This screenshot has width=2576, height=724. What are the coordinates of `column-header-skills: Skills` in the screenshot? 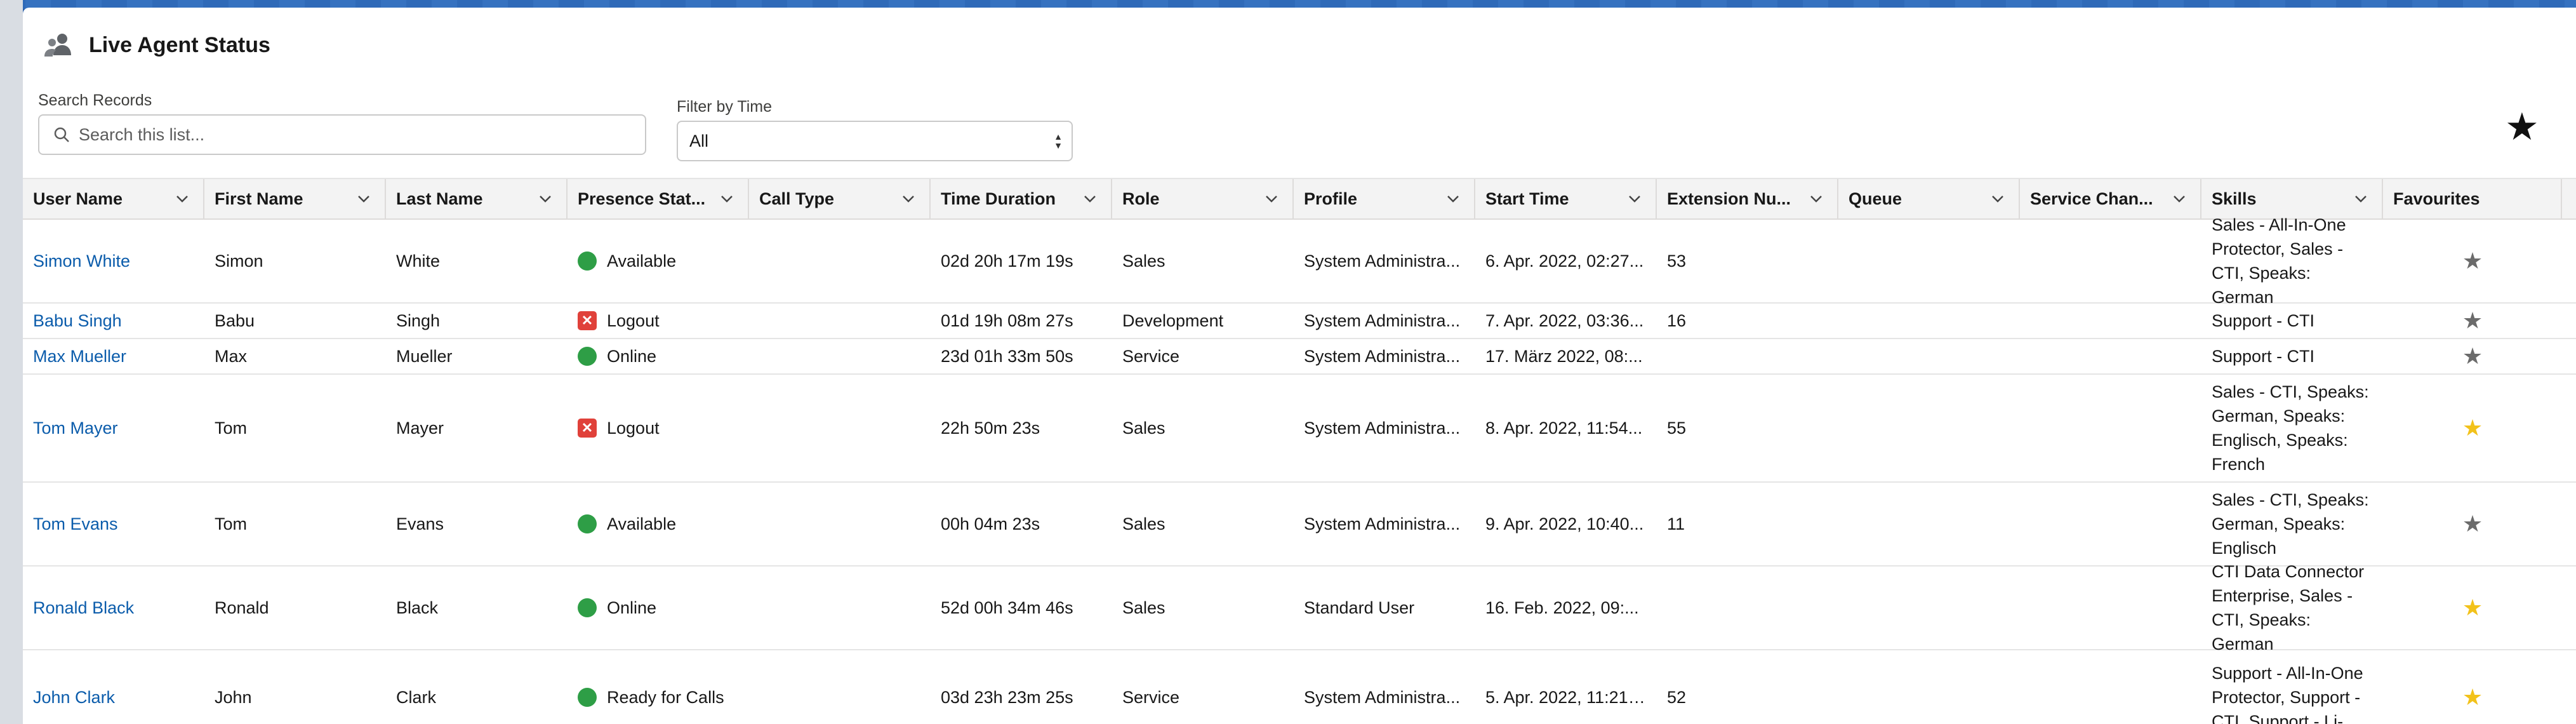 It's located at (2292, 198).